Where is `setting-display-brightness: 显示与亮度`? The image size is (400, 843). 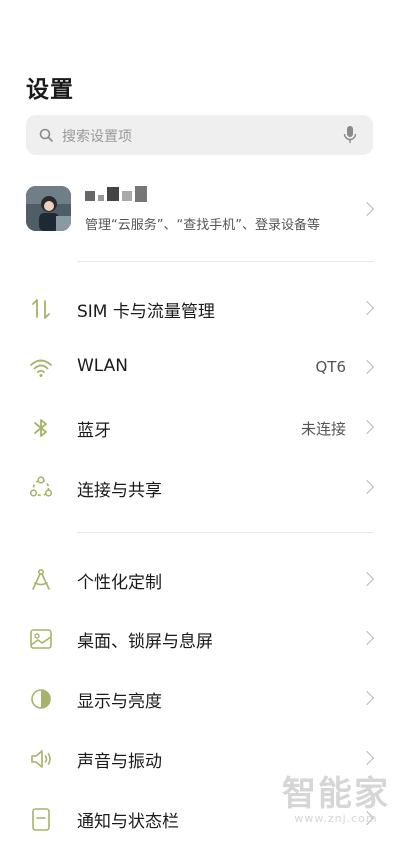 setting-display-brightness: 显示与亮度 is located at coordinates (200, 698).